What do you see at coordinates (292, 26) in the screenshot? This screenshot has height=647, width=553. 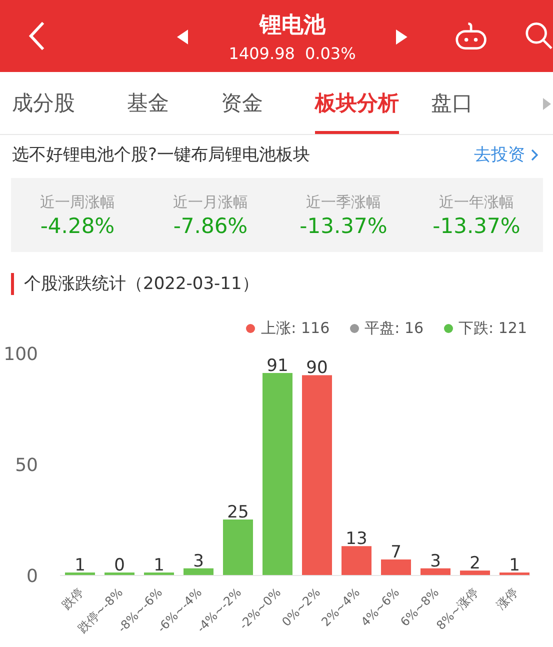 I see `page-title: 锂电池` at bounding box center [292, 26].